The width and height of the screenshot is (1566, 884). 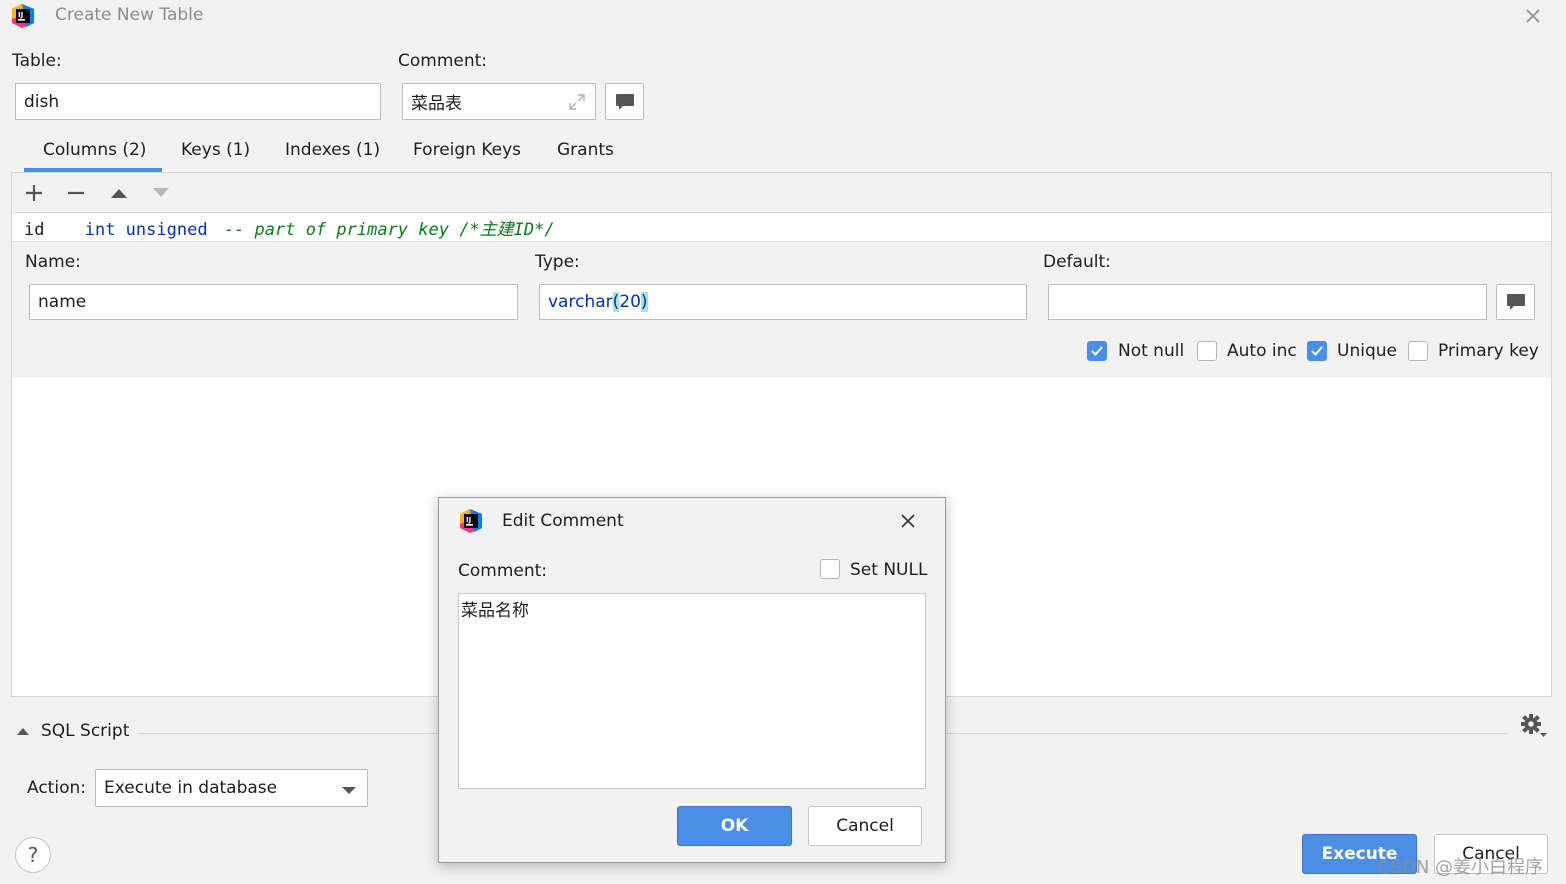 I want to click on window-title: Create New Table, so click(x=129, y=15).